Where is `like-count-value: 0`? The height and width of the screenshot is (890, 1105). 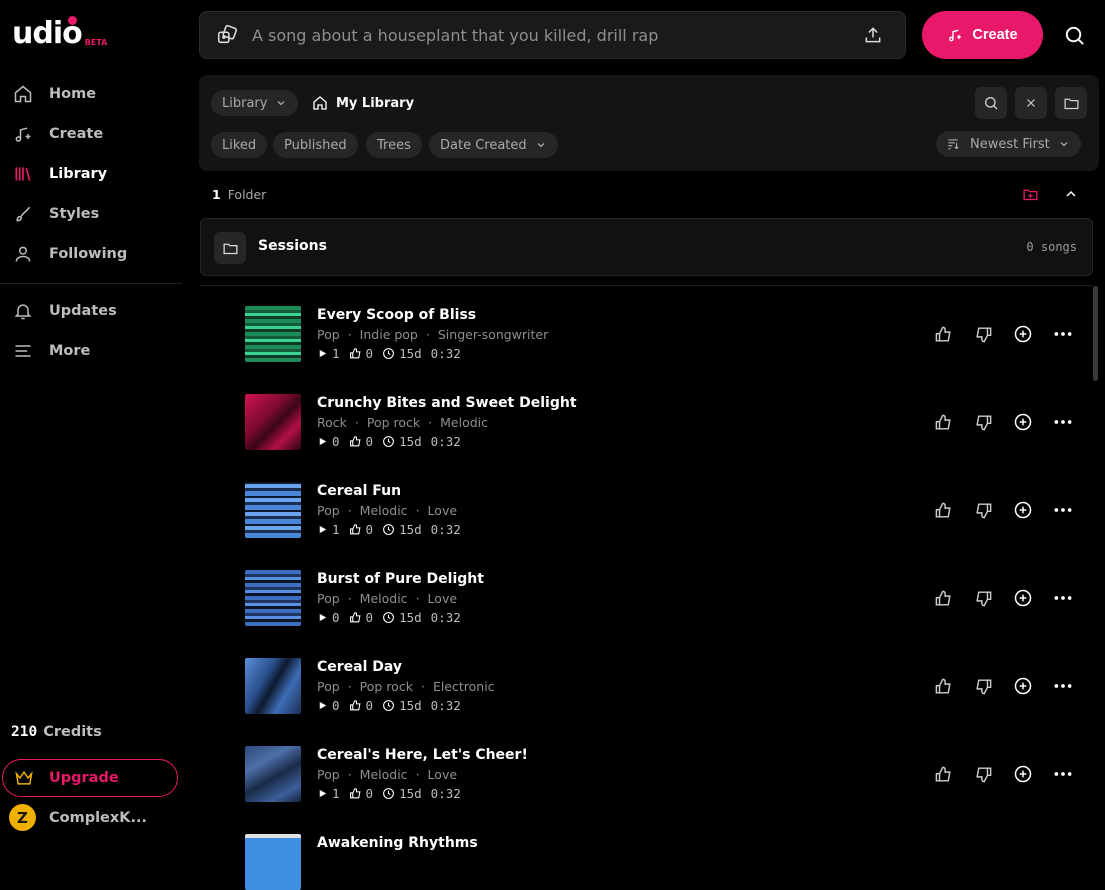 like-count-value: 0 is located at coordinates (369, 617).